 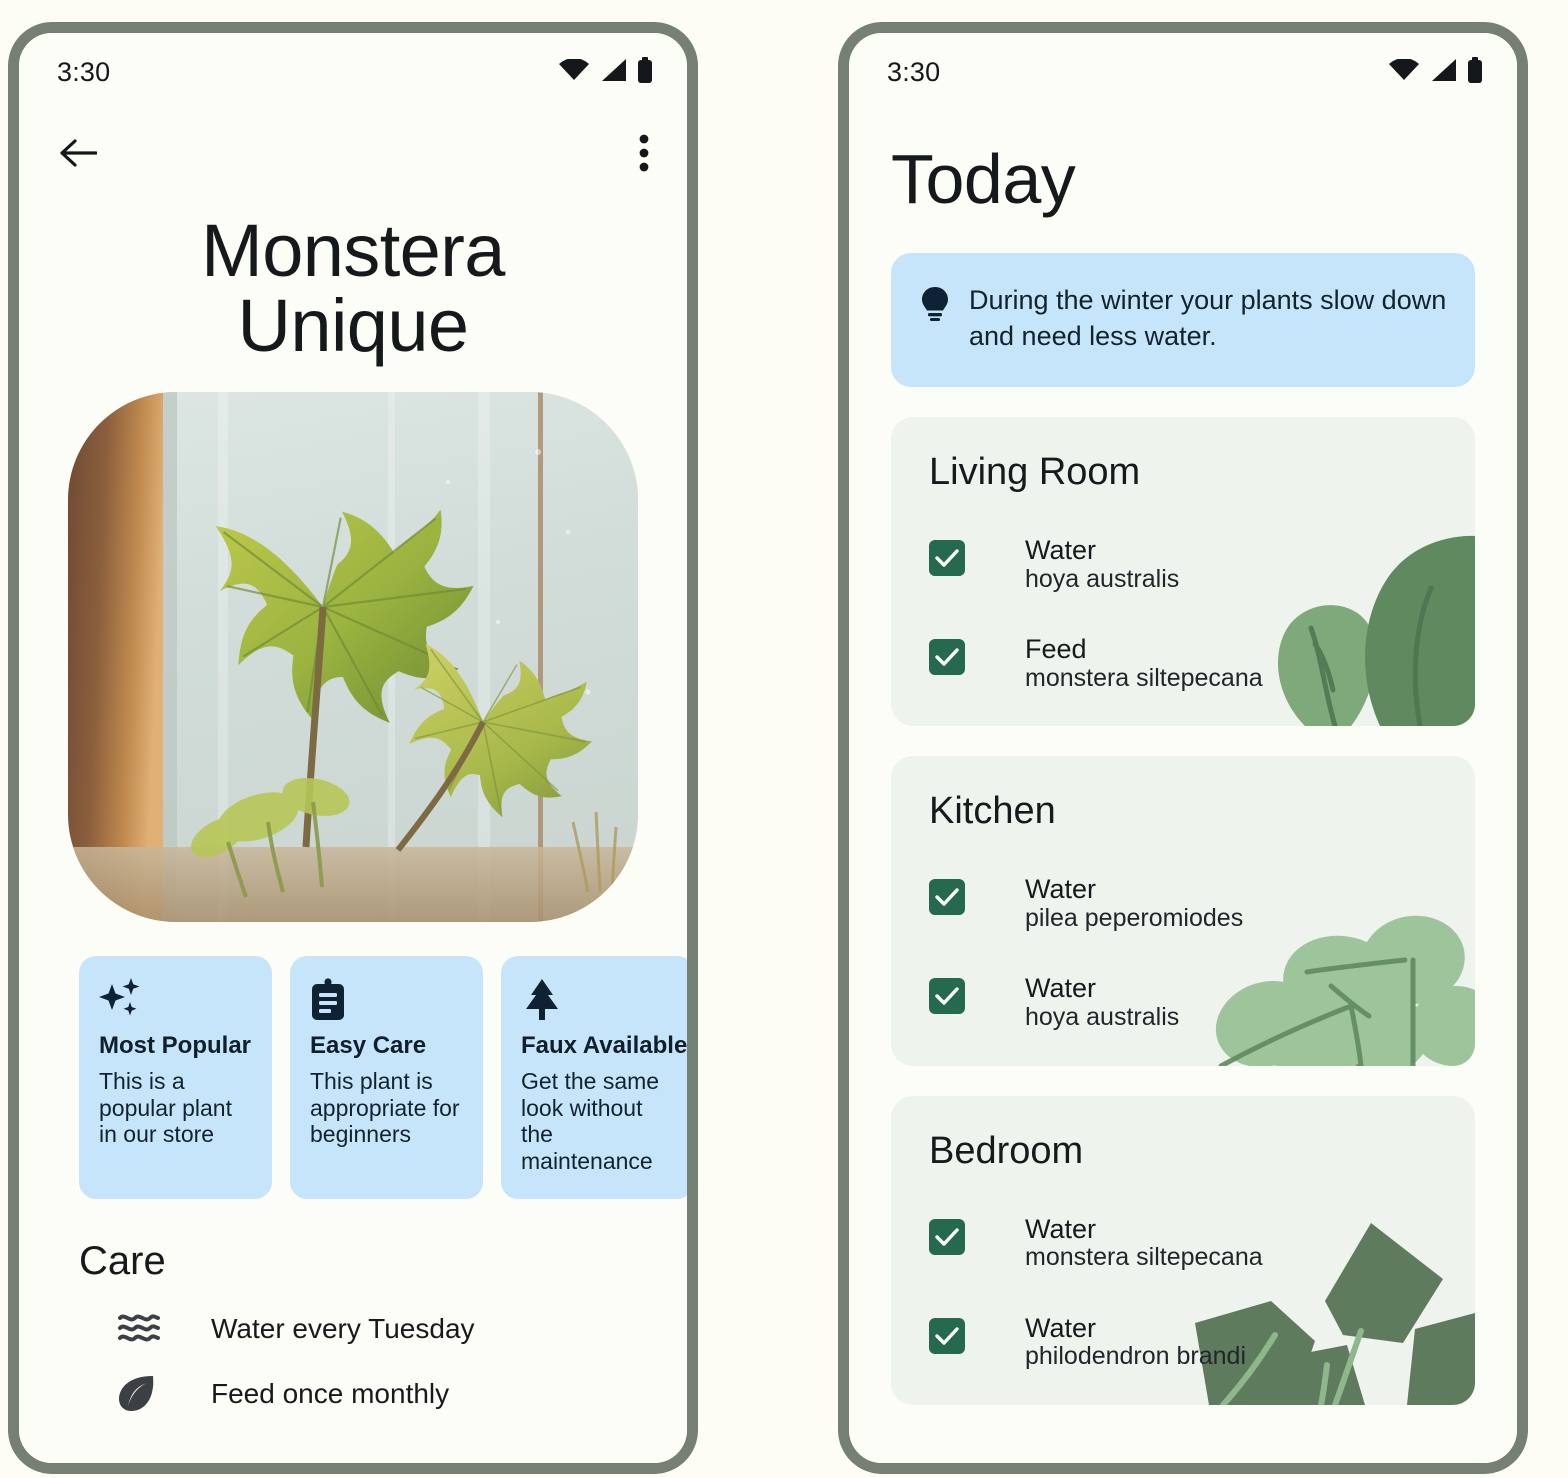 What do you see at coordinates (368, 1045) in the screenshot?
I see `feature-chip-title: Easy Care` at bounding box center [368, 1045].